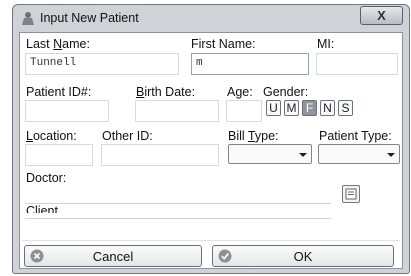 This screenshot has height=276, width=411. Describe the element at coordinates (127, 136) in the screenshot. I see `other-id-label: Other ID:` at that location.